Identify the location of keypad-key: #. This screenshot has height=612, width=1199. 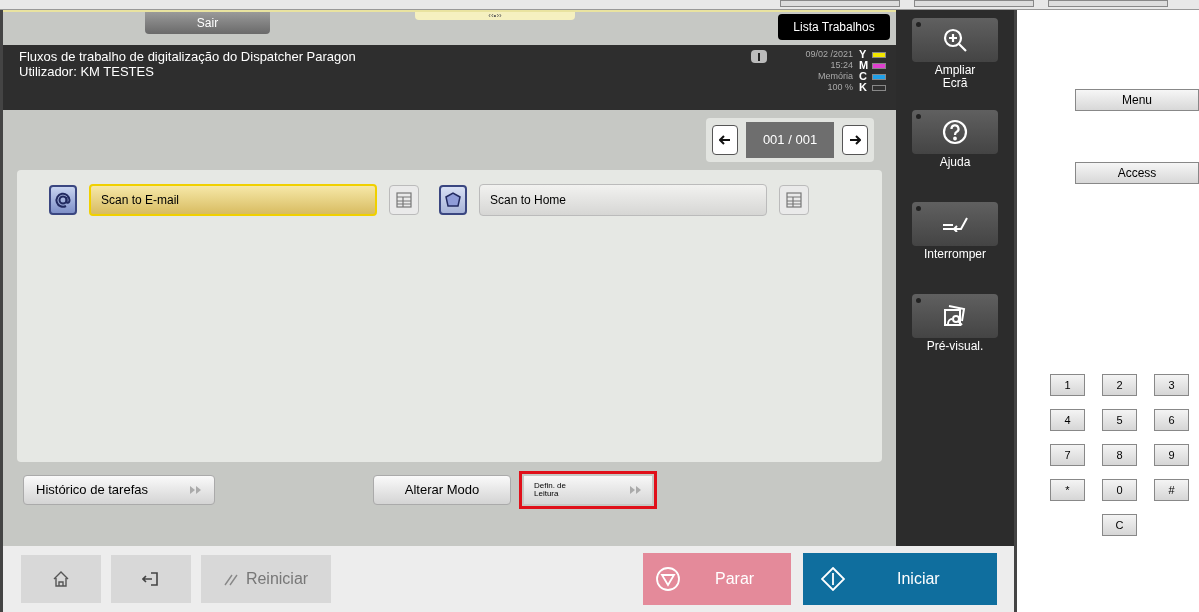
(1171, 490).